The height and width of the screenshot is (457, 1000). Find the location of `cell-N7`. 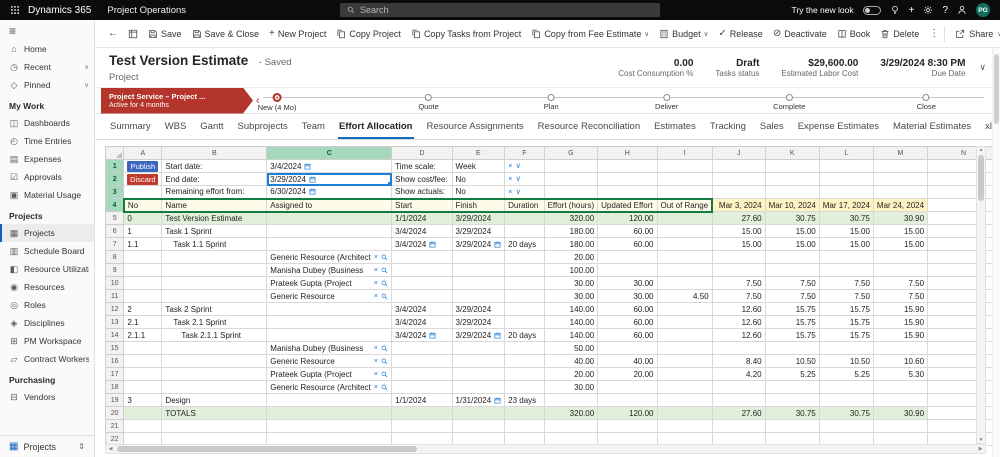

cell-N7 is located at coordinates (963, 244).